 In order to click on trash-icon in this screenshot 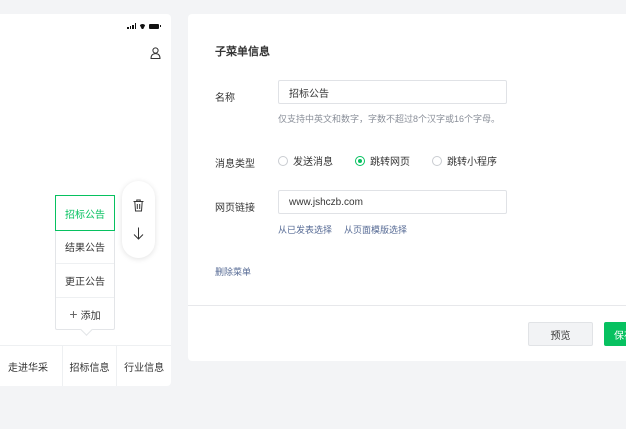, I will do `click(138, 205)`.